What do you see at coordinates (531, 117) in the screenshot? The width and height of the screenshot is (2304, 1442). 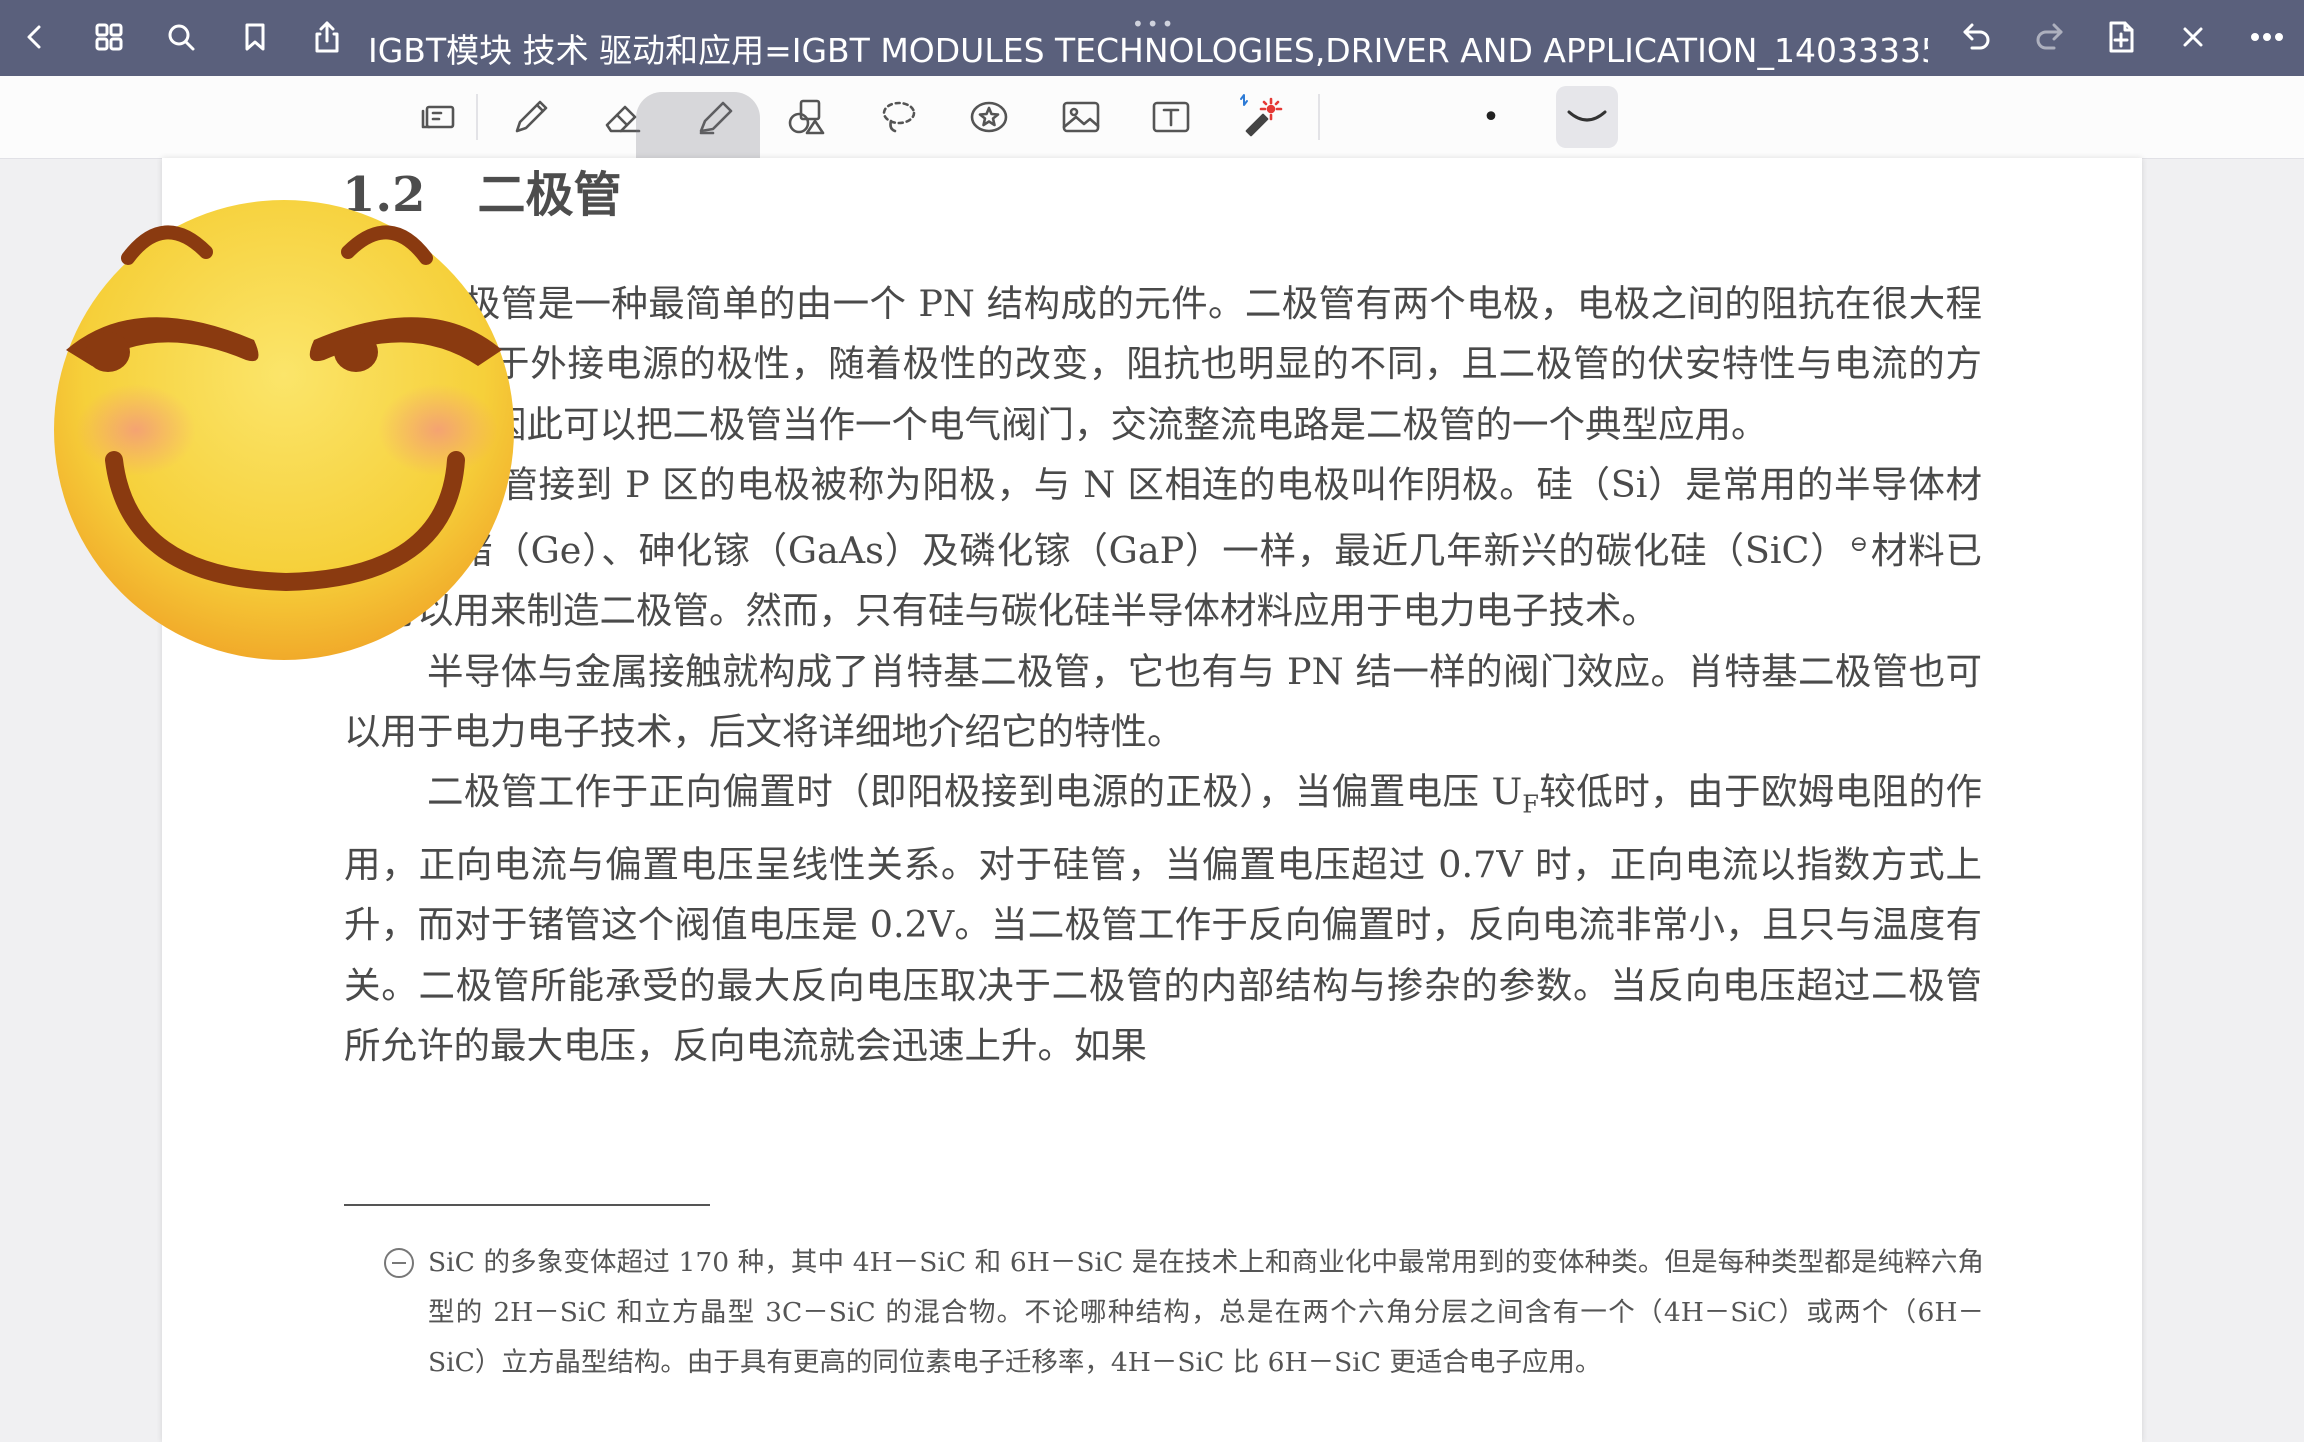 I see `pen-icon` at bounding box center [531, 117].